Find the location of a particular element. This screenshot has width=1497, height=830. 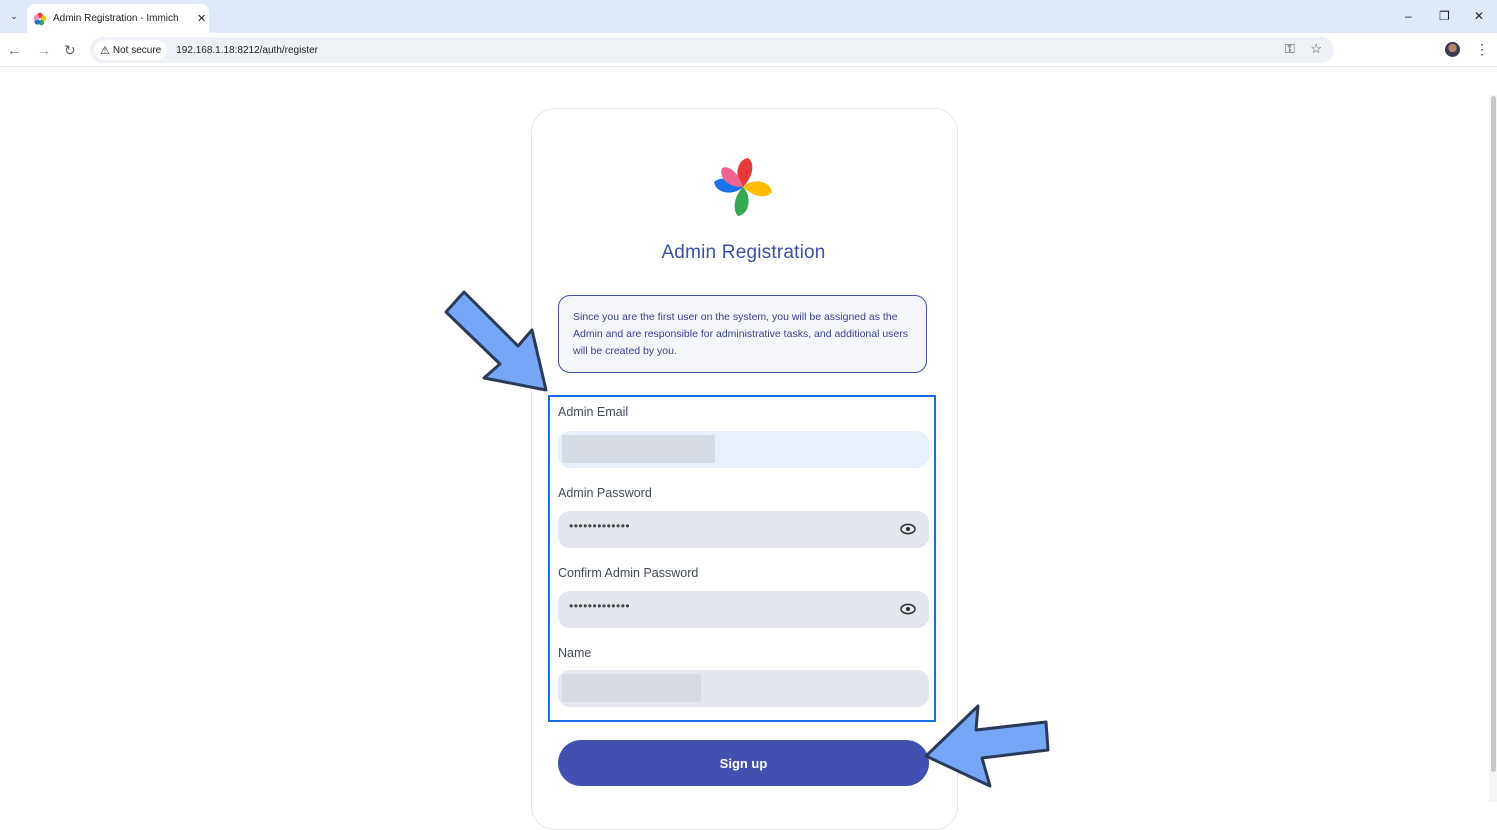

back-icon: ← is located at coordinates (14, 50).